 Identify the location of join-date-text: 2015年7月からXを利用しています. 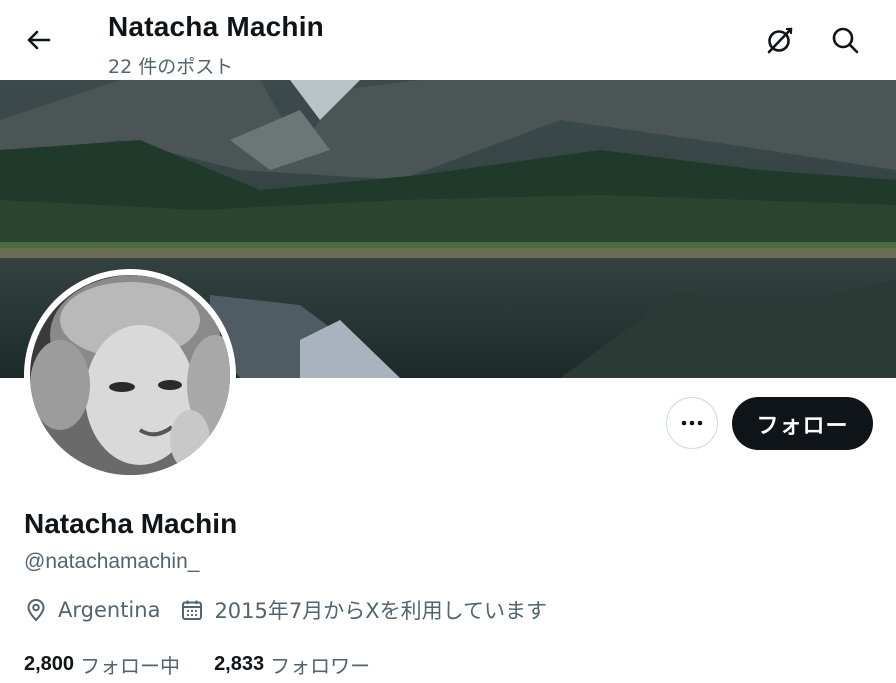
(380, 611).